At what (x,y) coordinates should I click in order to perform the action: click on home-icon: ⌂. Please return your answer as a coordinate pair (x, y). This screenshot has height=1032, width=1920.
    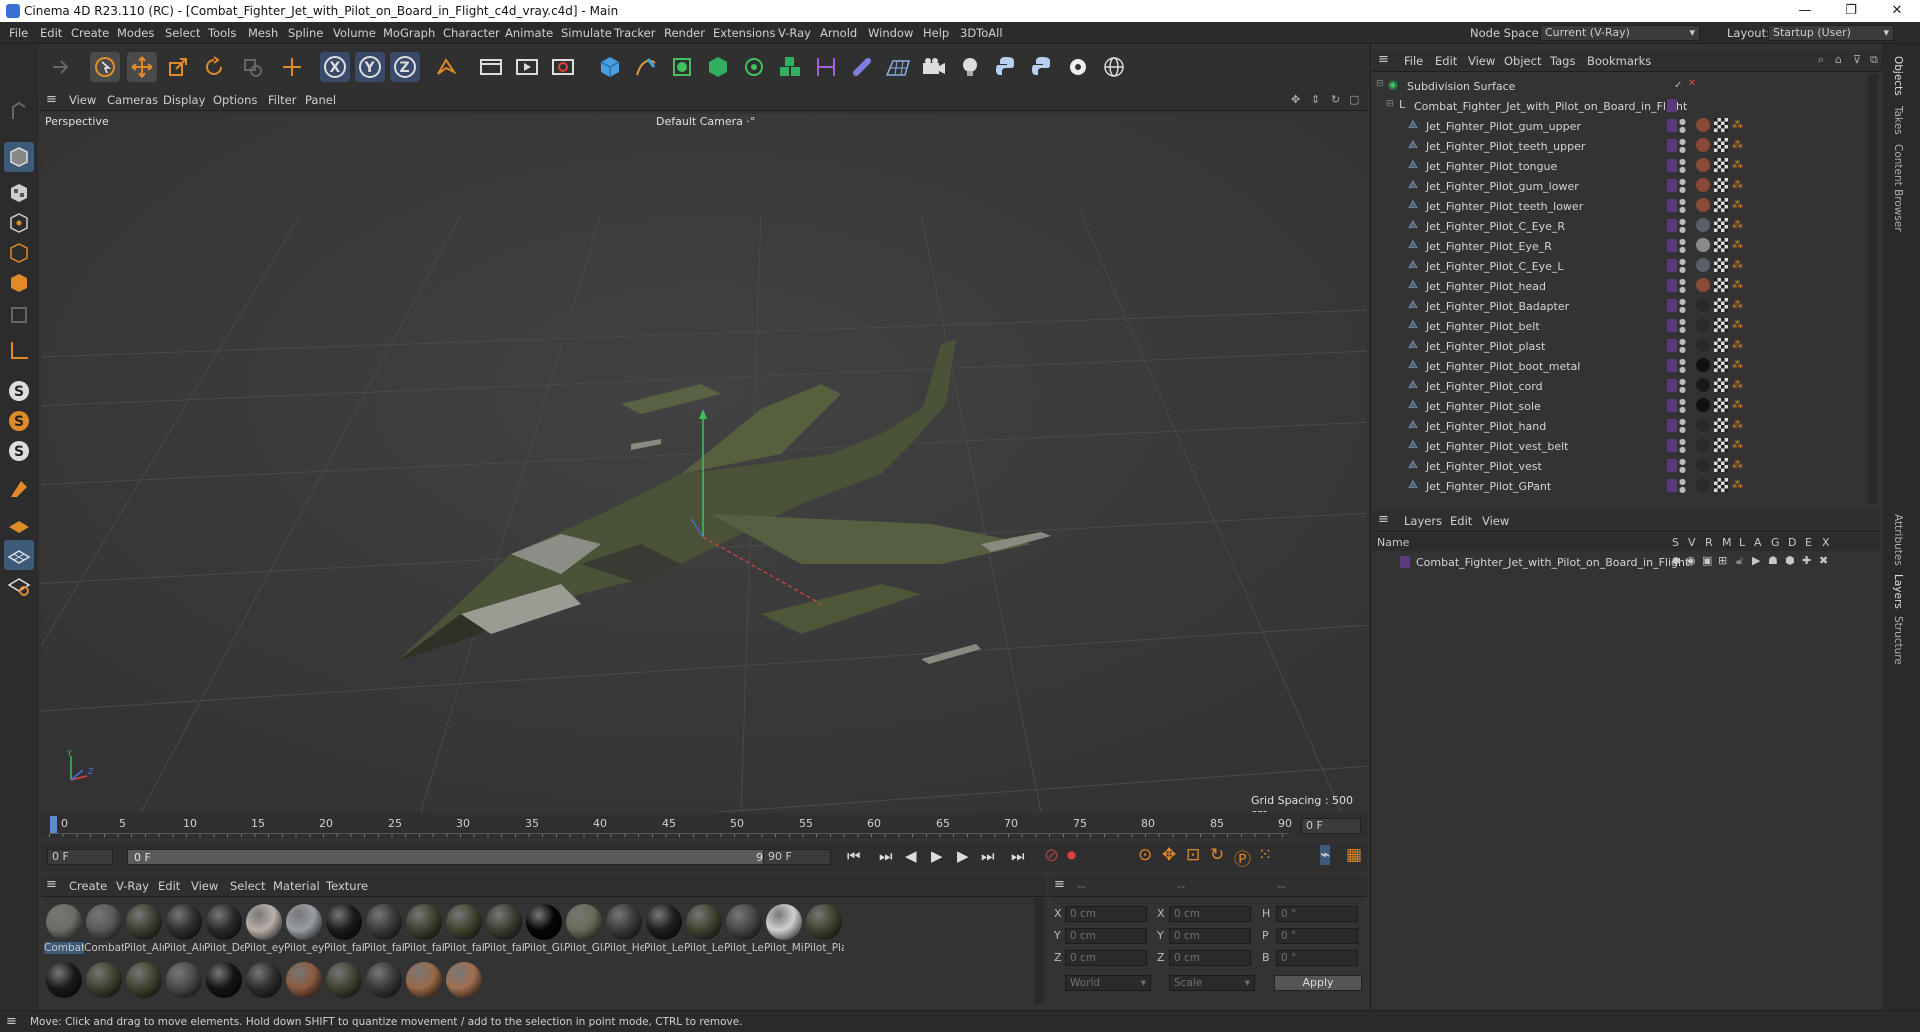
    Looking at the image, I should click on (1838, 59).